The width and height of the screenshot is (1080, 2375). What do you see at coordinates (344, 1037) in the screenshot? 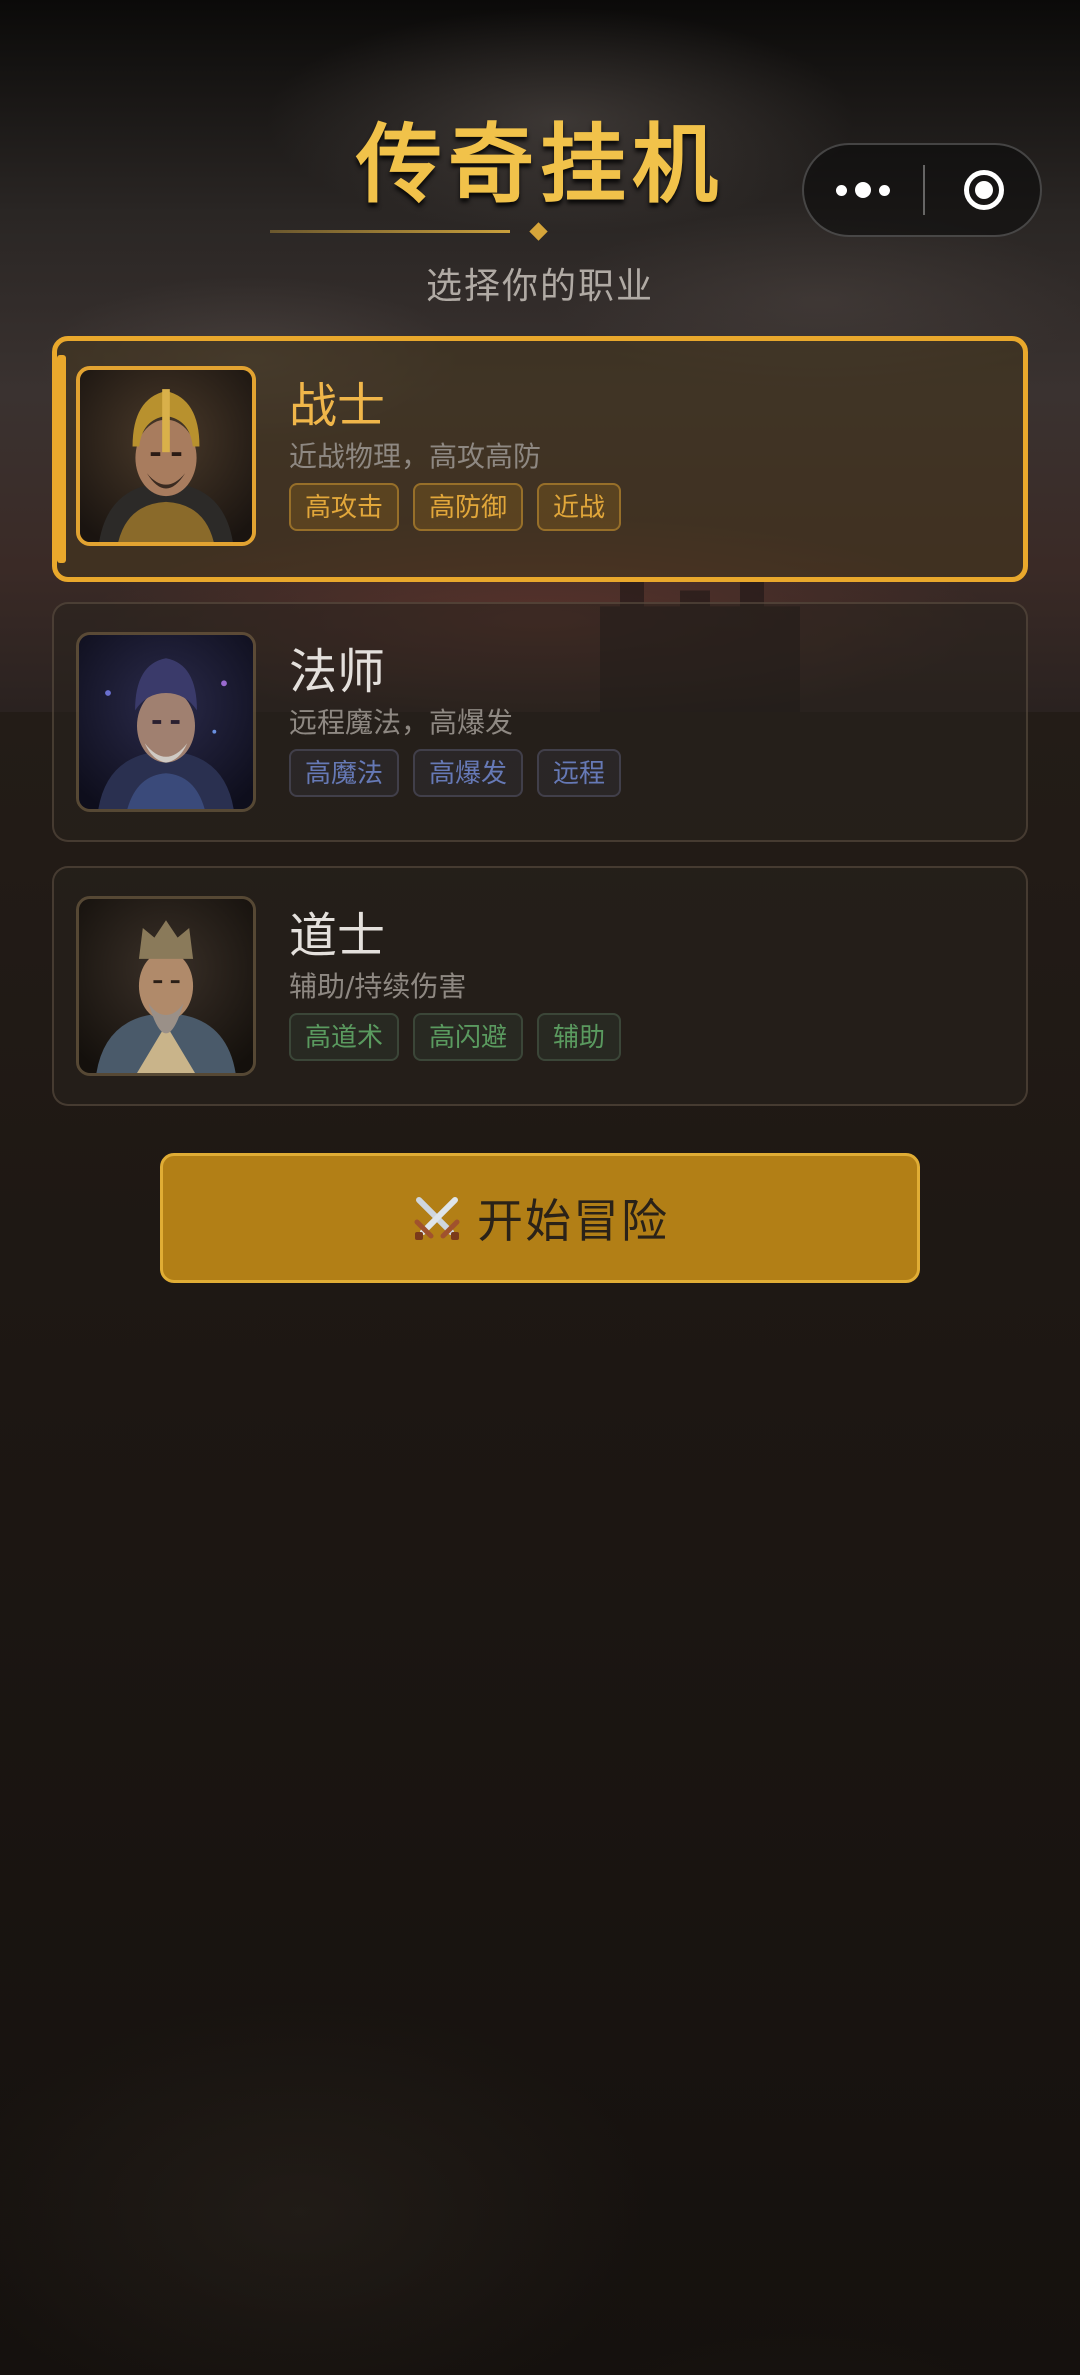
I see `tag: 高道术` at bounding box center [344, 1037].